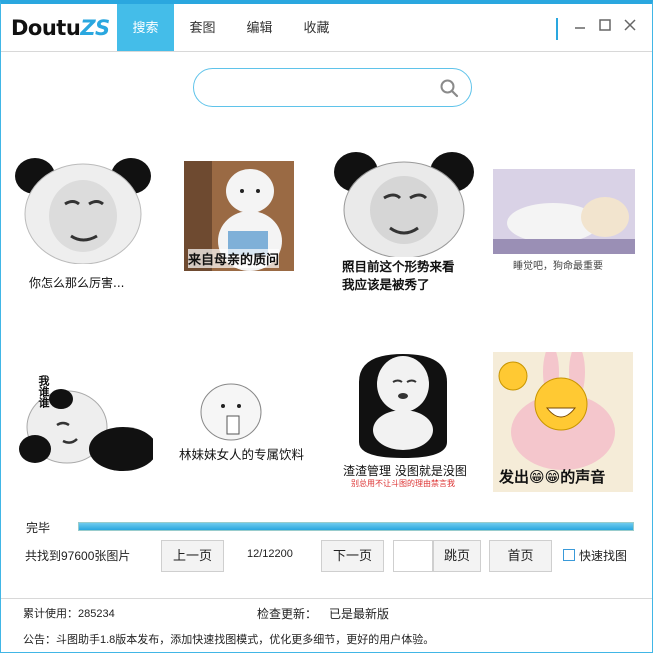 The width and height of the screenshot is (653, 653). Describe the element at coordinates (449, 88) in the screenshot. I see `search-icon` at that location.